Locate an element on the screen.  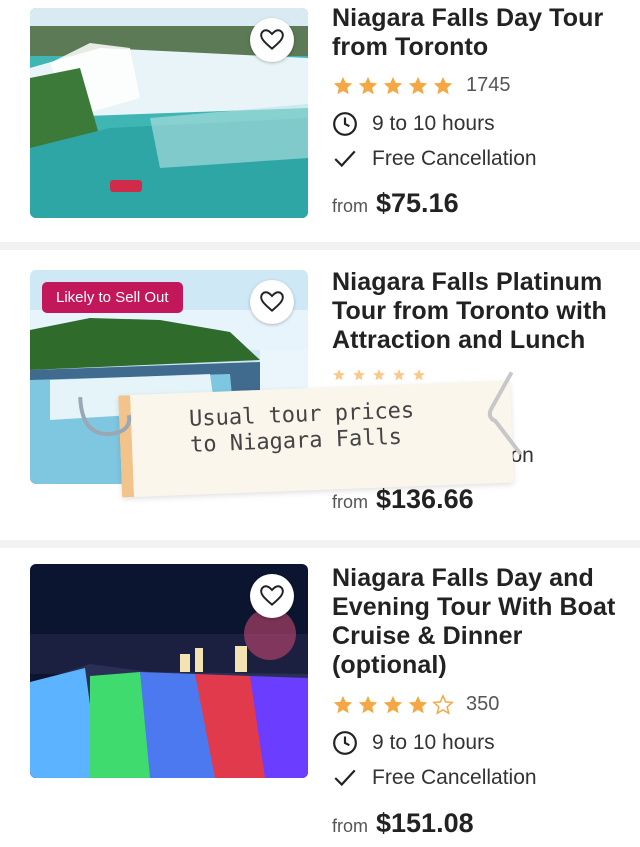
price-row: from $151.08 is located at coordinates (403, 823).